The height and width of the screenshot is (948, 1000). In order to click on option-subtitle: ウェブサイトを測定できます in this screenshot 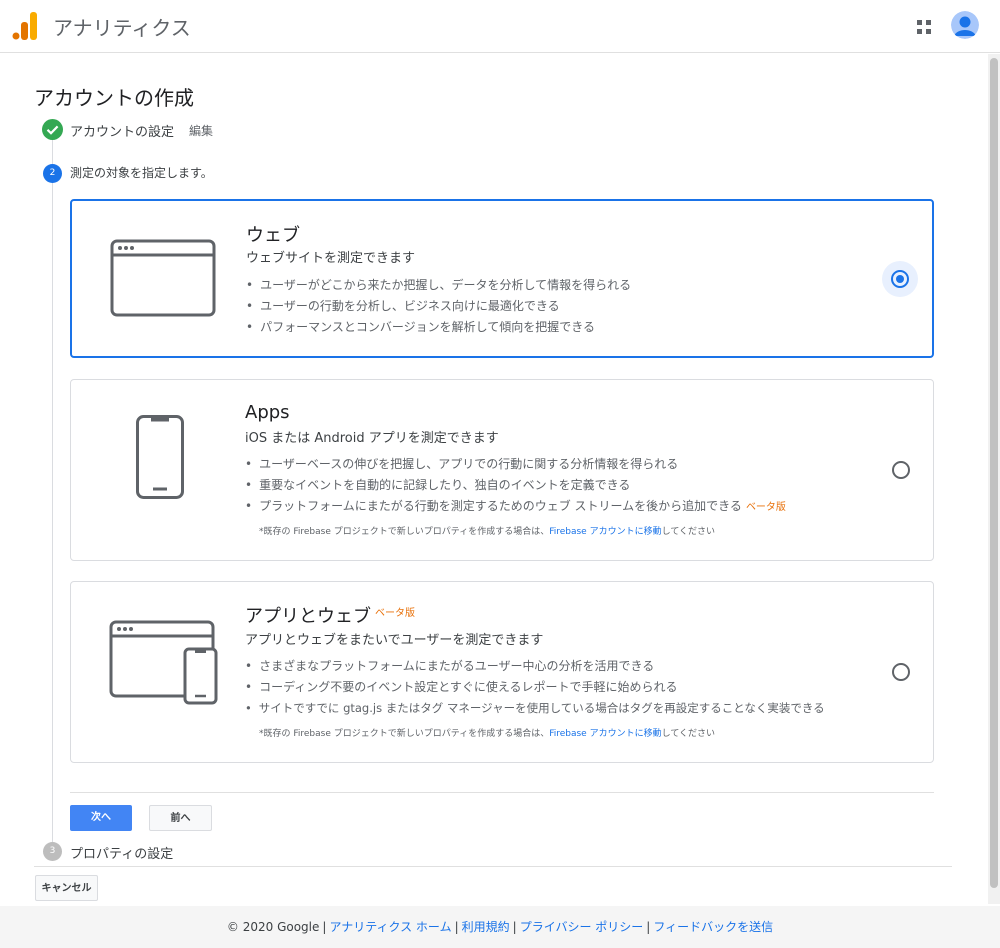, I will do `click(331, 258)`.